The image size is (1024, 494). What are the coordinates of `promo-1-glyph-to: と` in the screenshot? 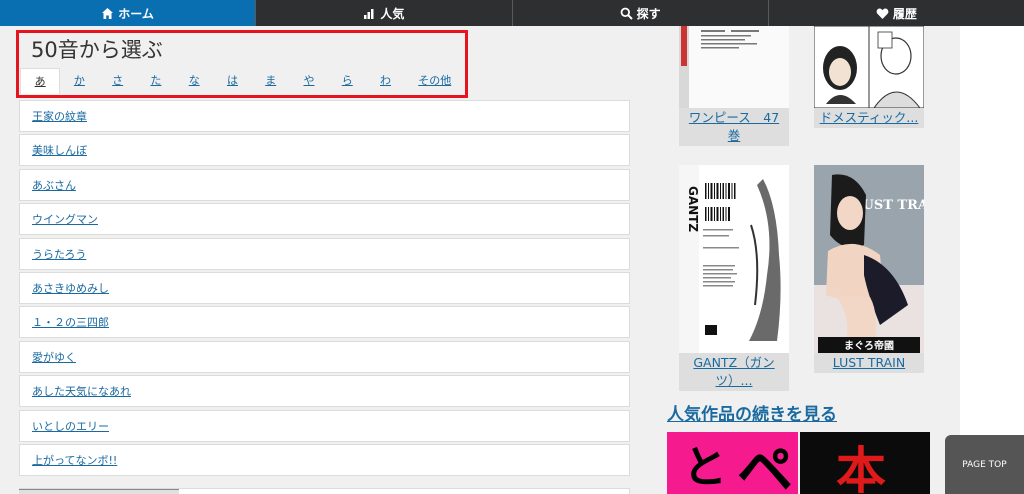 It's located at (705, 467).